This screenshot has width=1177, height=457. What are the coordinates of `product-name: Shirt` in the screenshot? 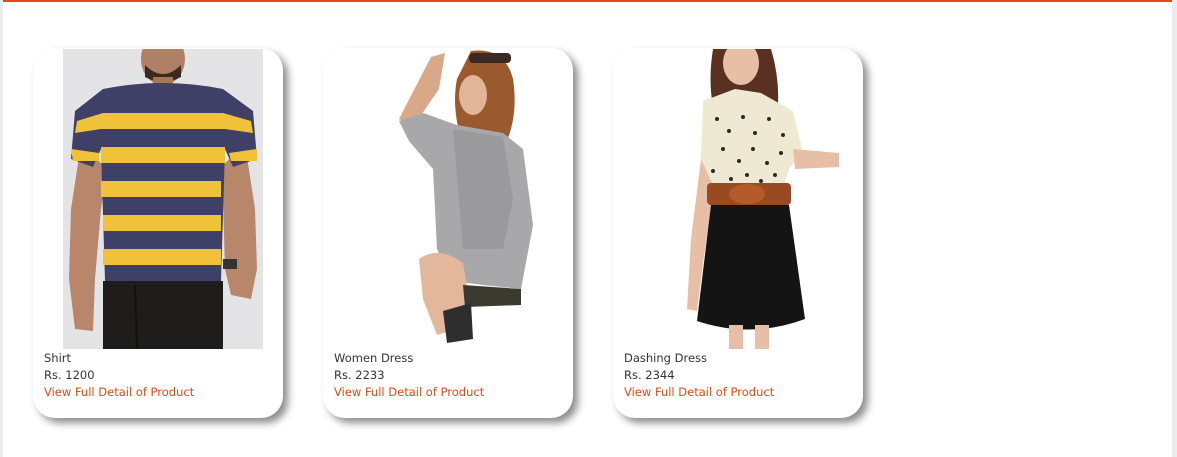 It's located at (58, 358).